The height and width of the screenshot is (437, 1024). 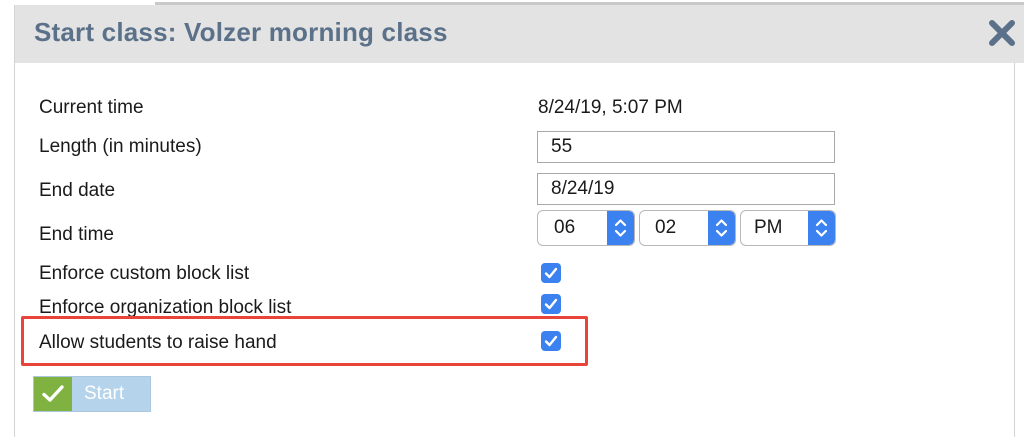 I want to click on end-minute-select: 02, so click(x=687, y=228).